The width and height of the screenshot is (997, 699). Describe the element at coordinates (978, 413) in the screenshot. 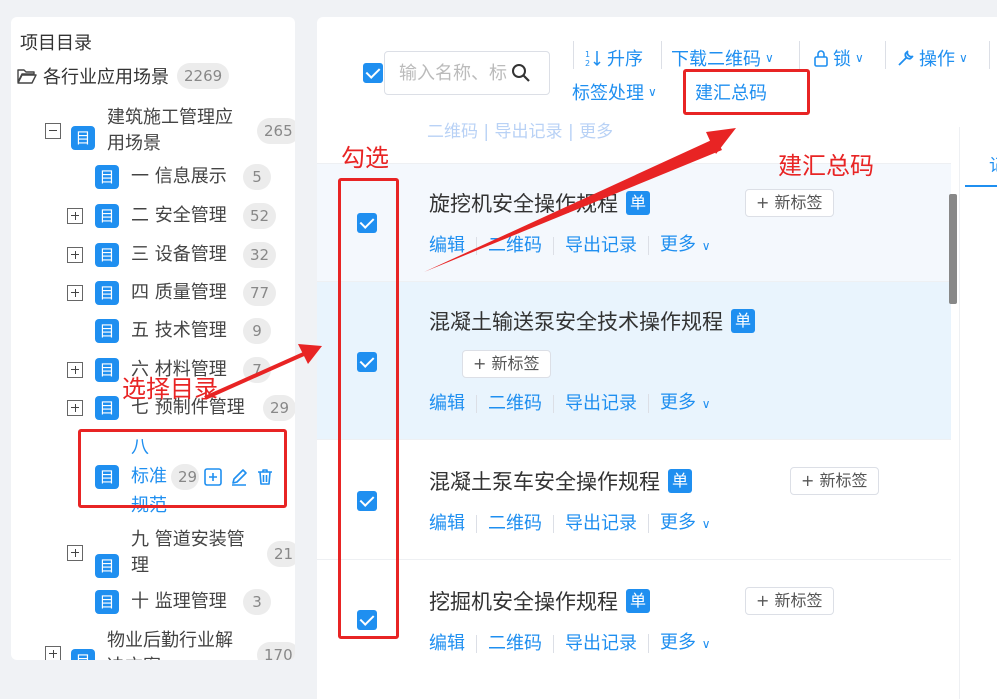

I see `right-detail-panel` at that location.